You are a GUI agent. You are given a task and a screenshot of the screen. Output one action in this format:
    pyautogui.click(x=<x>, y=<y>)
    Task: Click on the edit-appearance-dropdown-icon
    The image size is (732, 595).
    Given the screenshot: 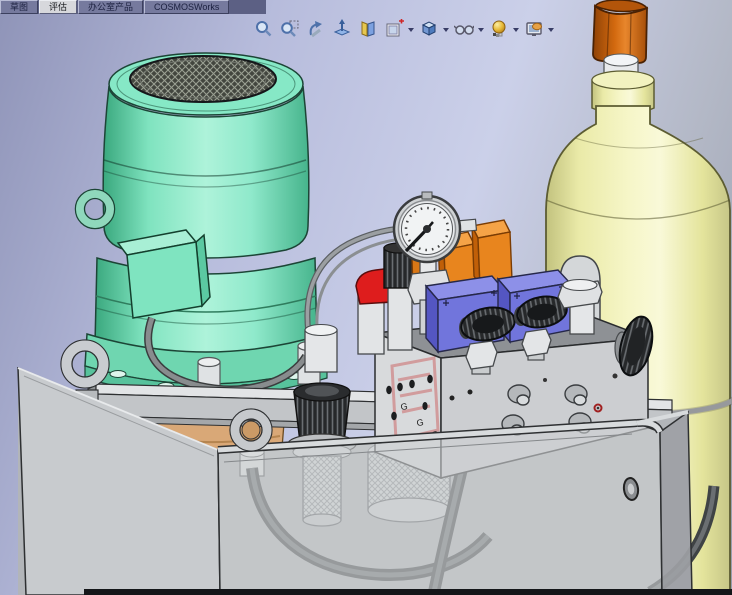 What is the action you would take?
    pyautogui.click(x=516, y=31)
    